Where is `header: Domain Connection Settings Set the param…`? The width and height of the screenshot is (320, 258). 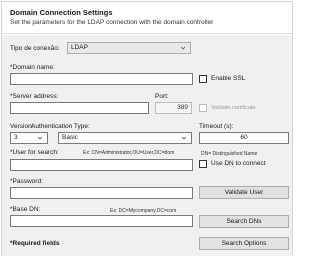 header: Domain Connection Settings Set the param… is located at coordinates (147, 18).